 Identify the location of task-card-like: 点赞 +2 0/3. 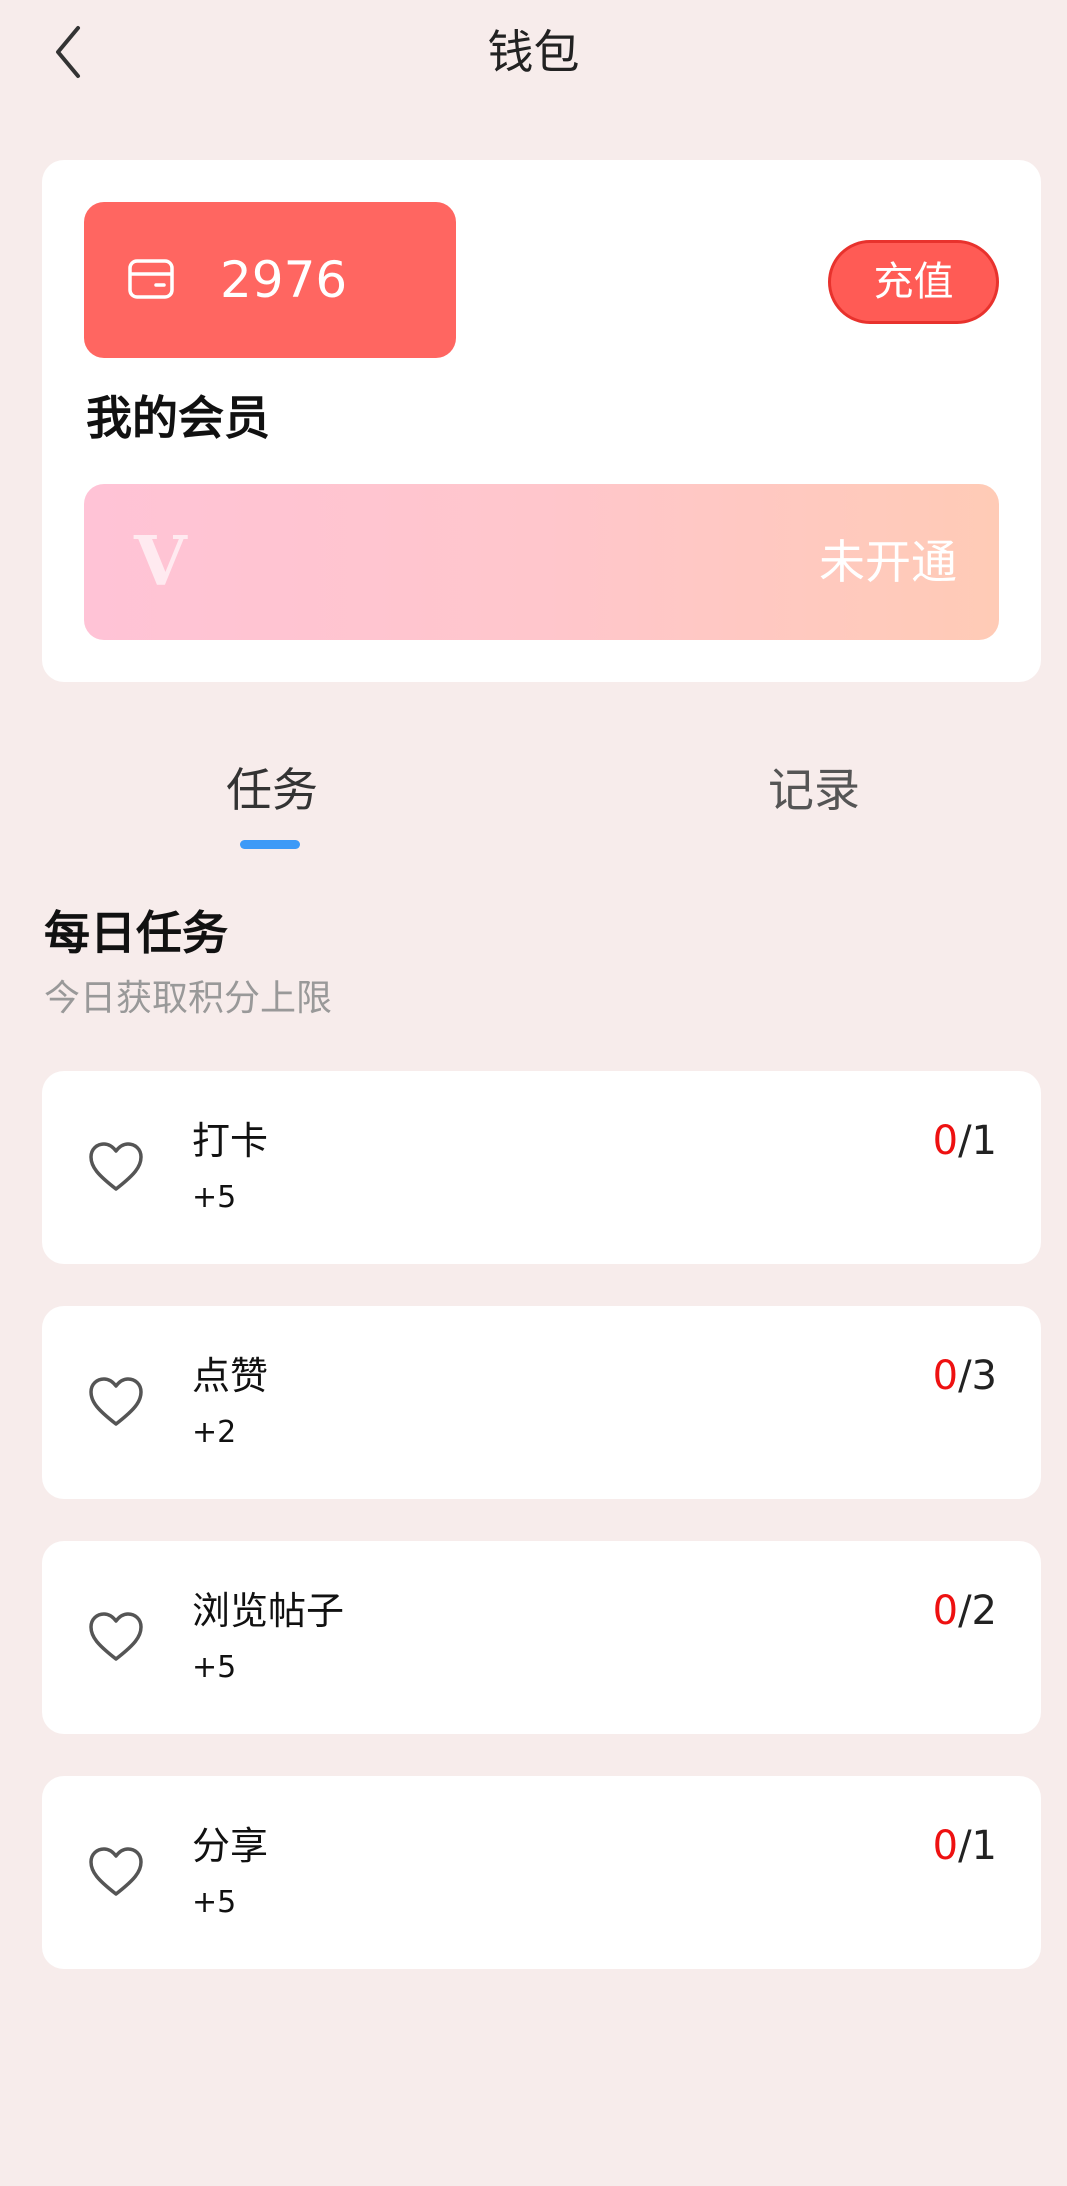
(541, 1402).